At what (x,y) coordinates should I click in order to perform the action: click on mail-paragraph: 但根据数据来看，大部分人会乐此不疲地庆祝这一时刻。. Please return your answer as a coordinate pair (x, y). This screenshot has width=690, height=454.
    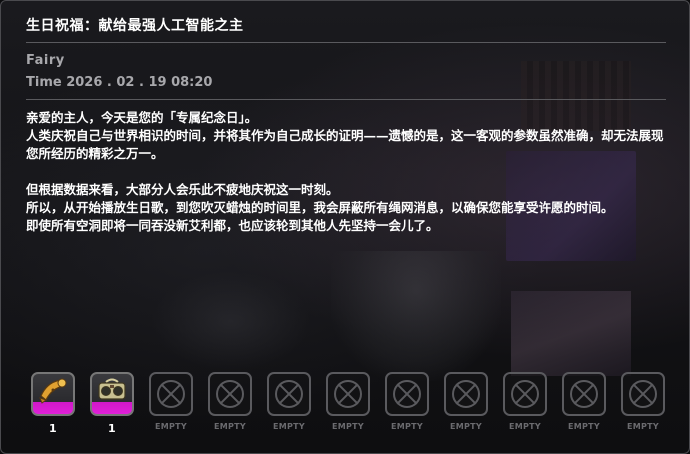
    Looking at the image, I should click on (182, 189).